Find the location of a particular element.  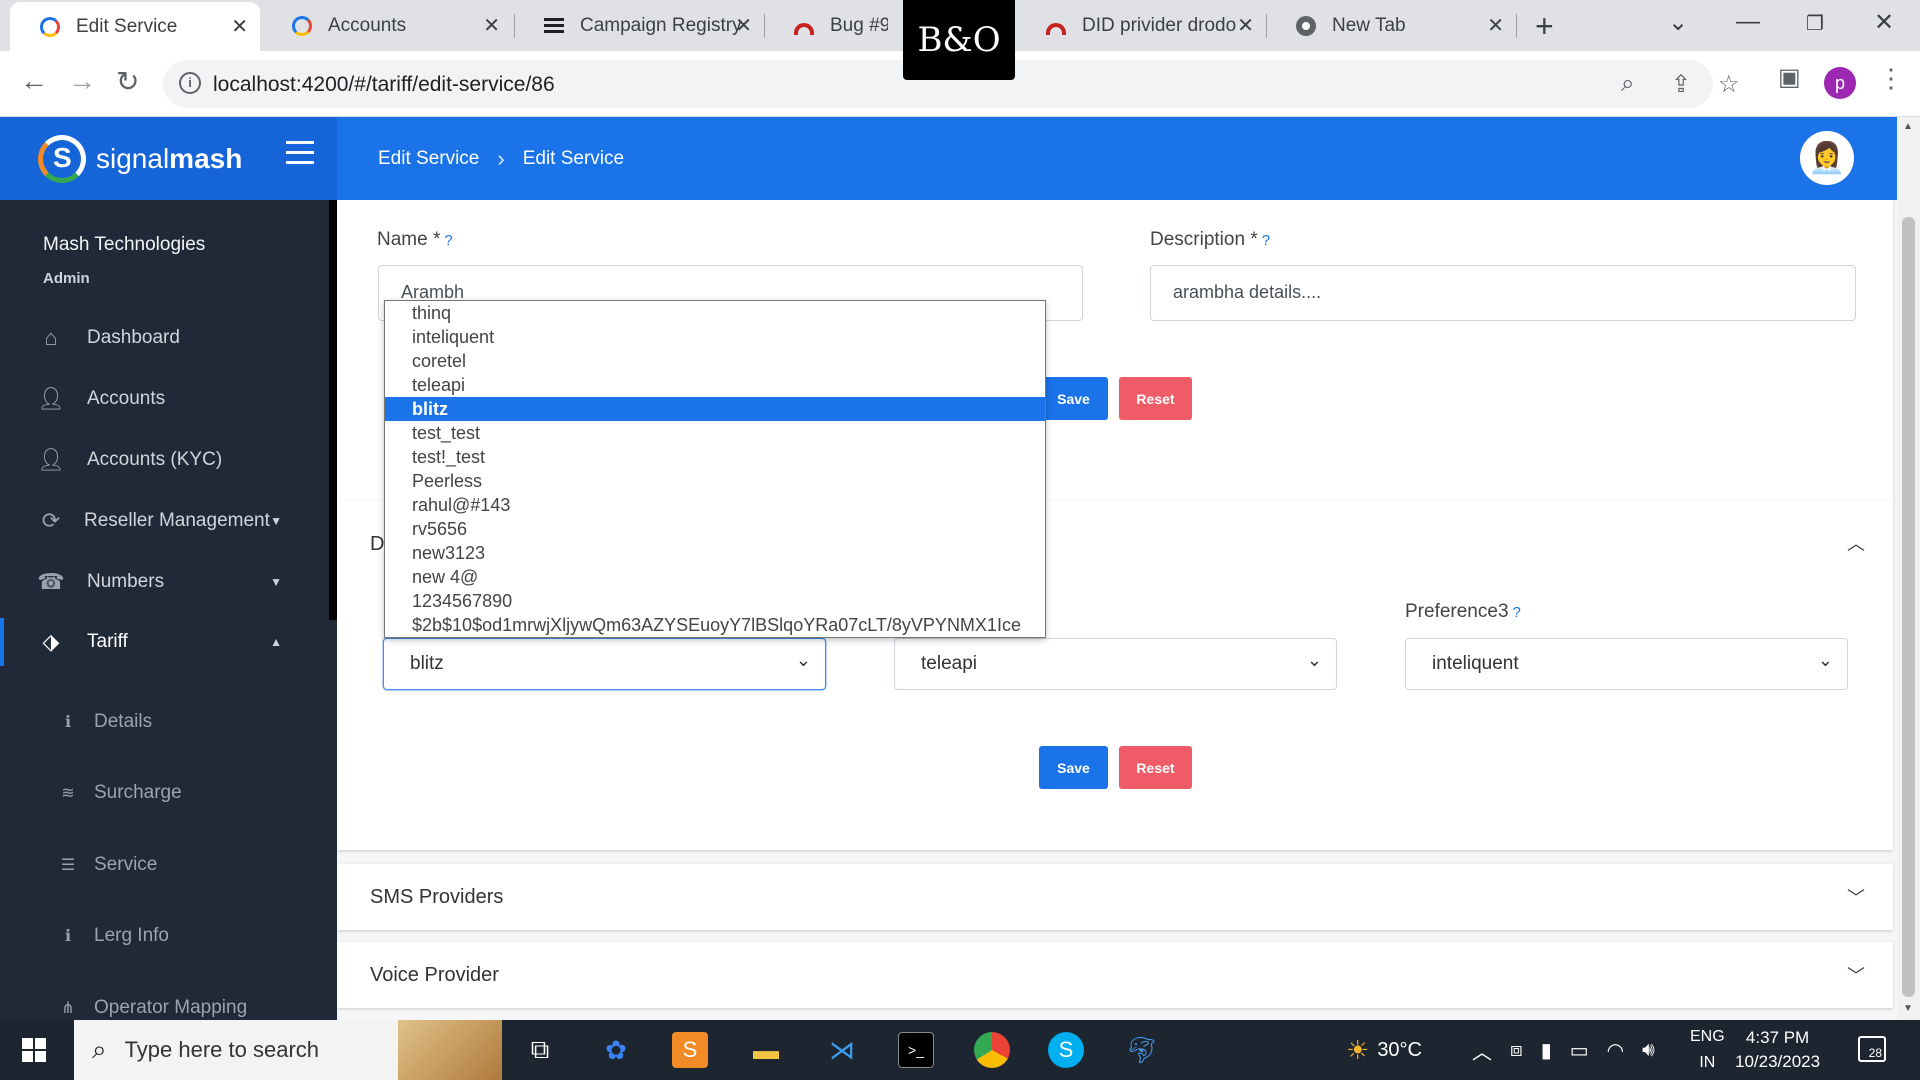

scroll-up-arrow-icon: ▲ is located at coordinates (1908, 126).